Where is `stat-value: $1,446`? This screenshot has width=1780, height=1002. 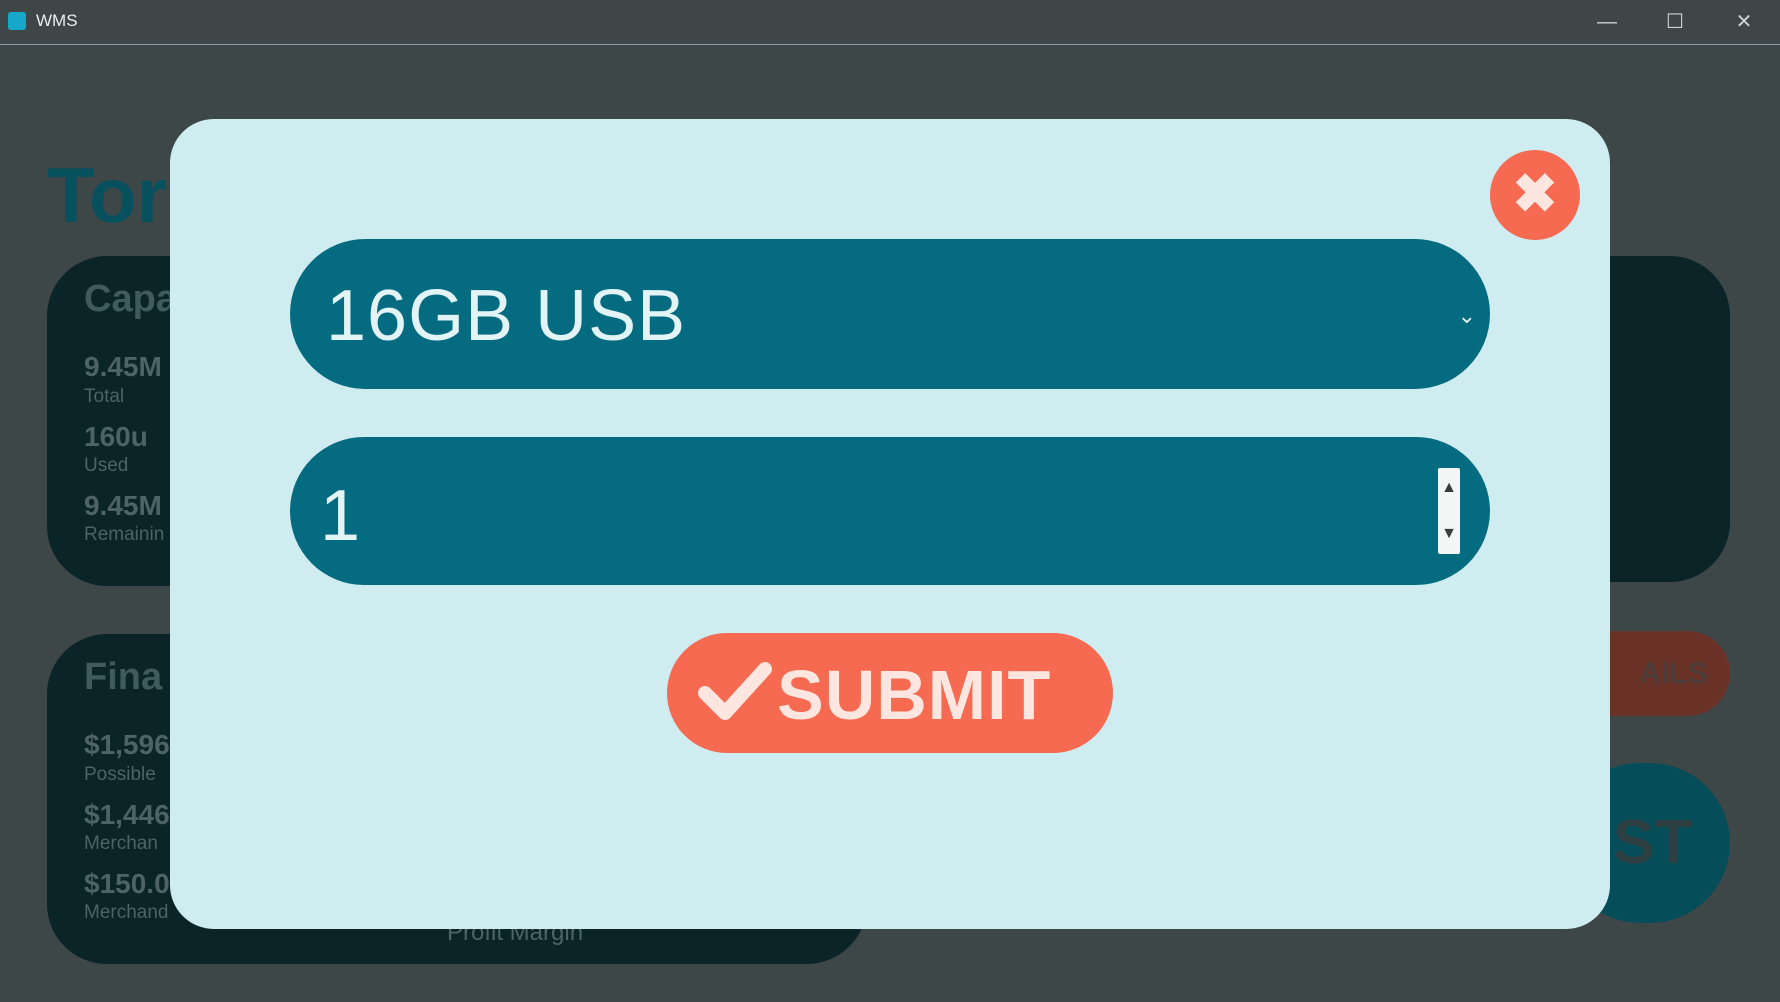 stat-value: $1,446 is located at coordinates (127, 814).